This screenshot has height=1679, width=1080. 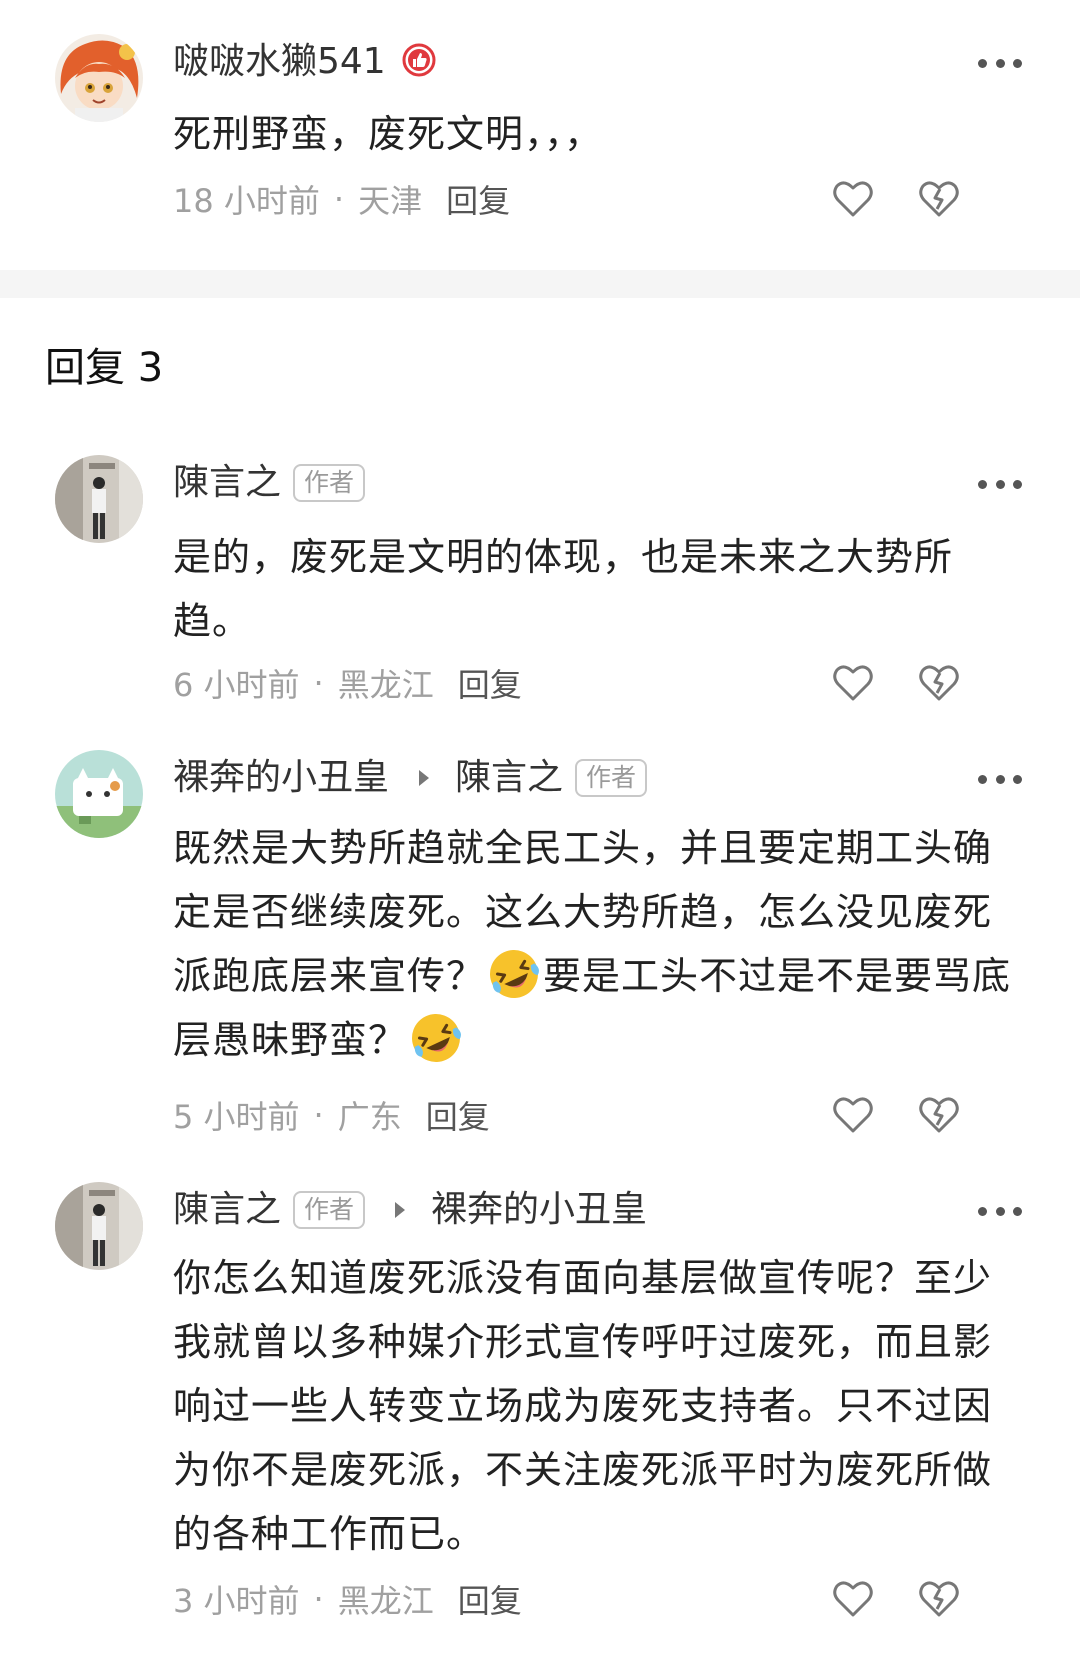 I want to click on comment-text: 死刑野蛮，废死文明，，，, so click(x=388, y=134).